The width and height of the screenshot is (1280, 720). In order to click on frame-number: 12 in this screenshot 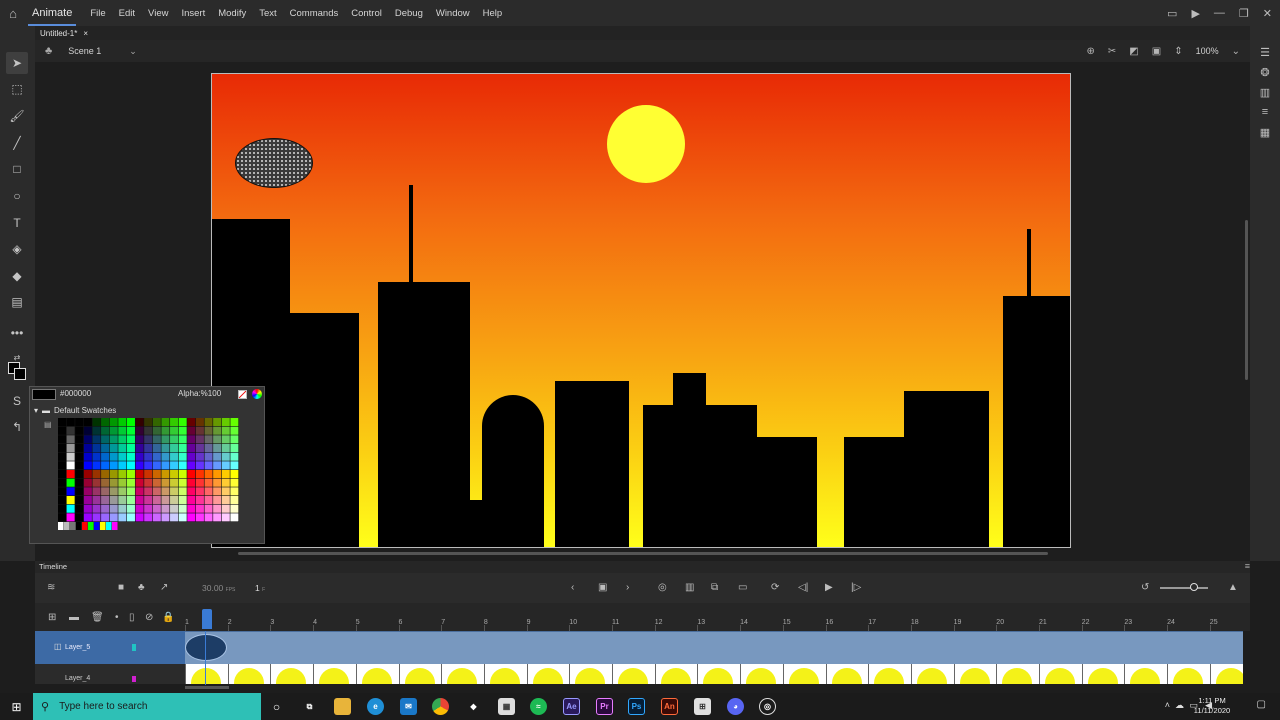, I will do `click(659, 622)`.